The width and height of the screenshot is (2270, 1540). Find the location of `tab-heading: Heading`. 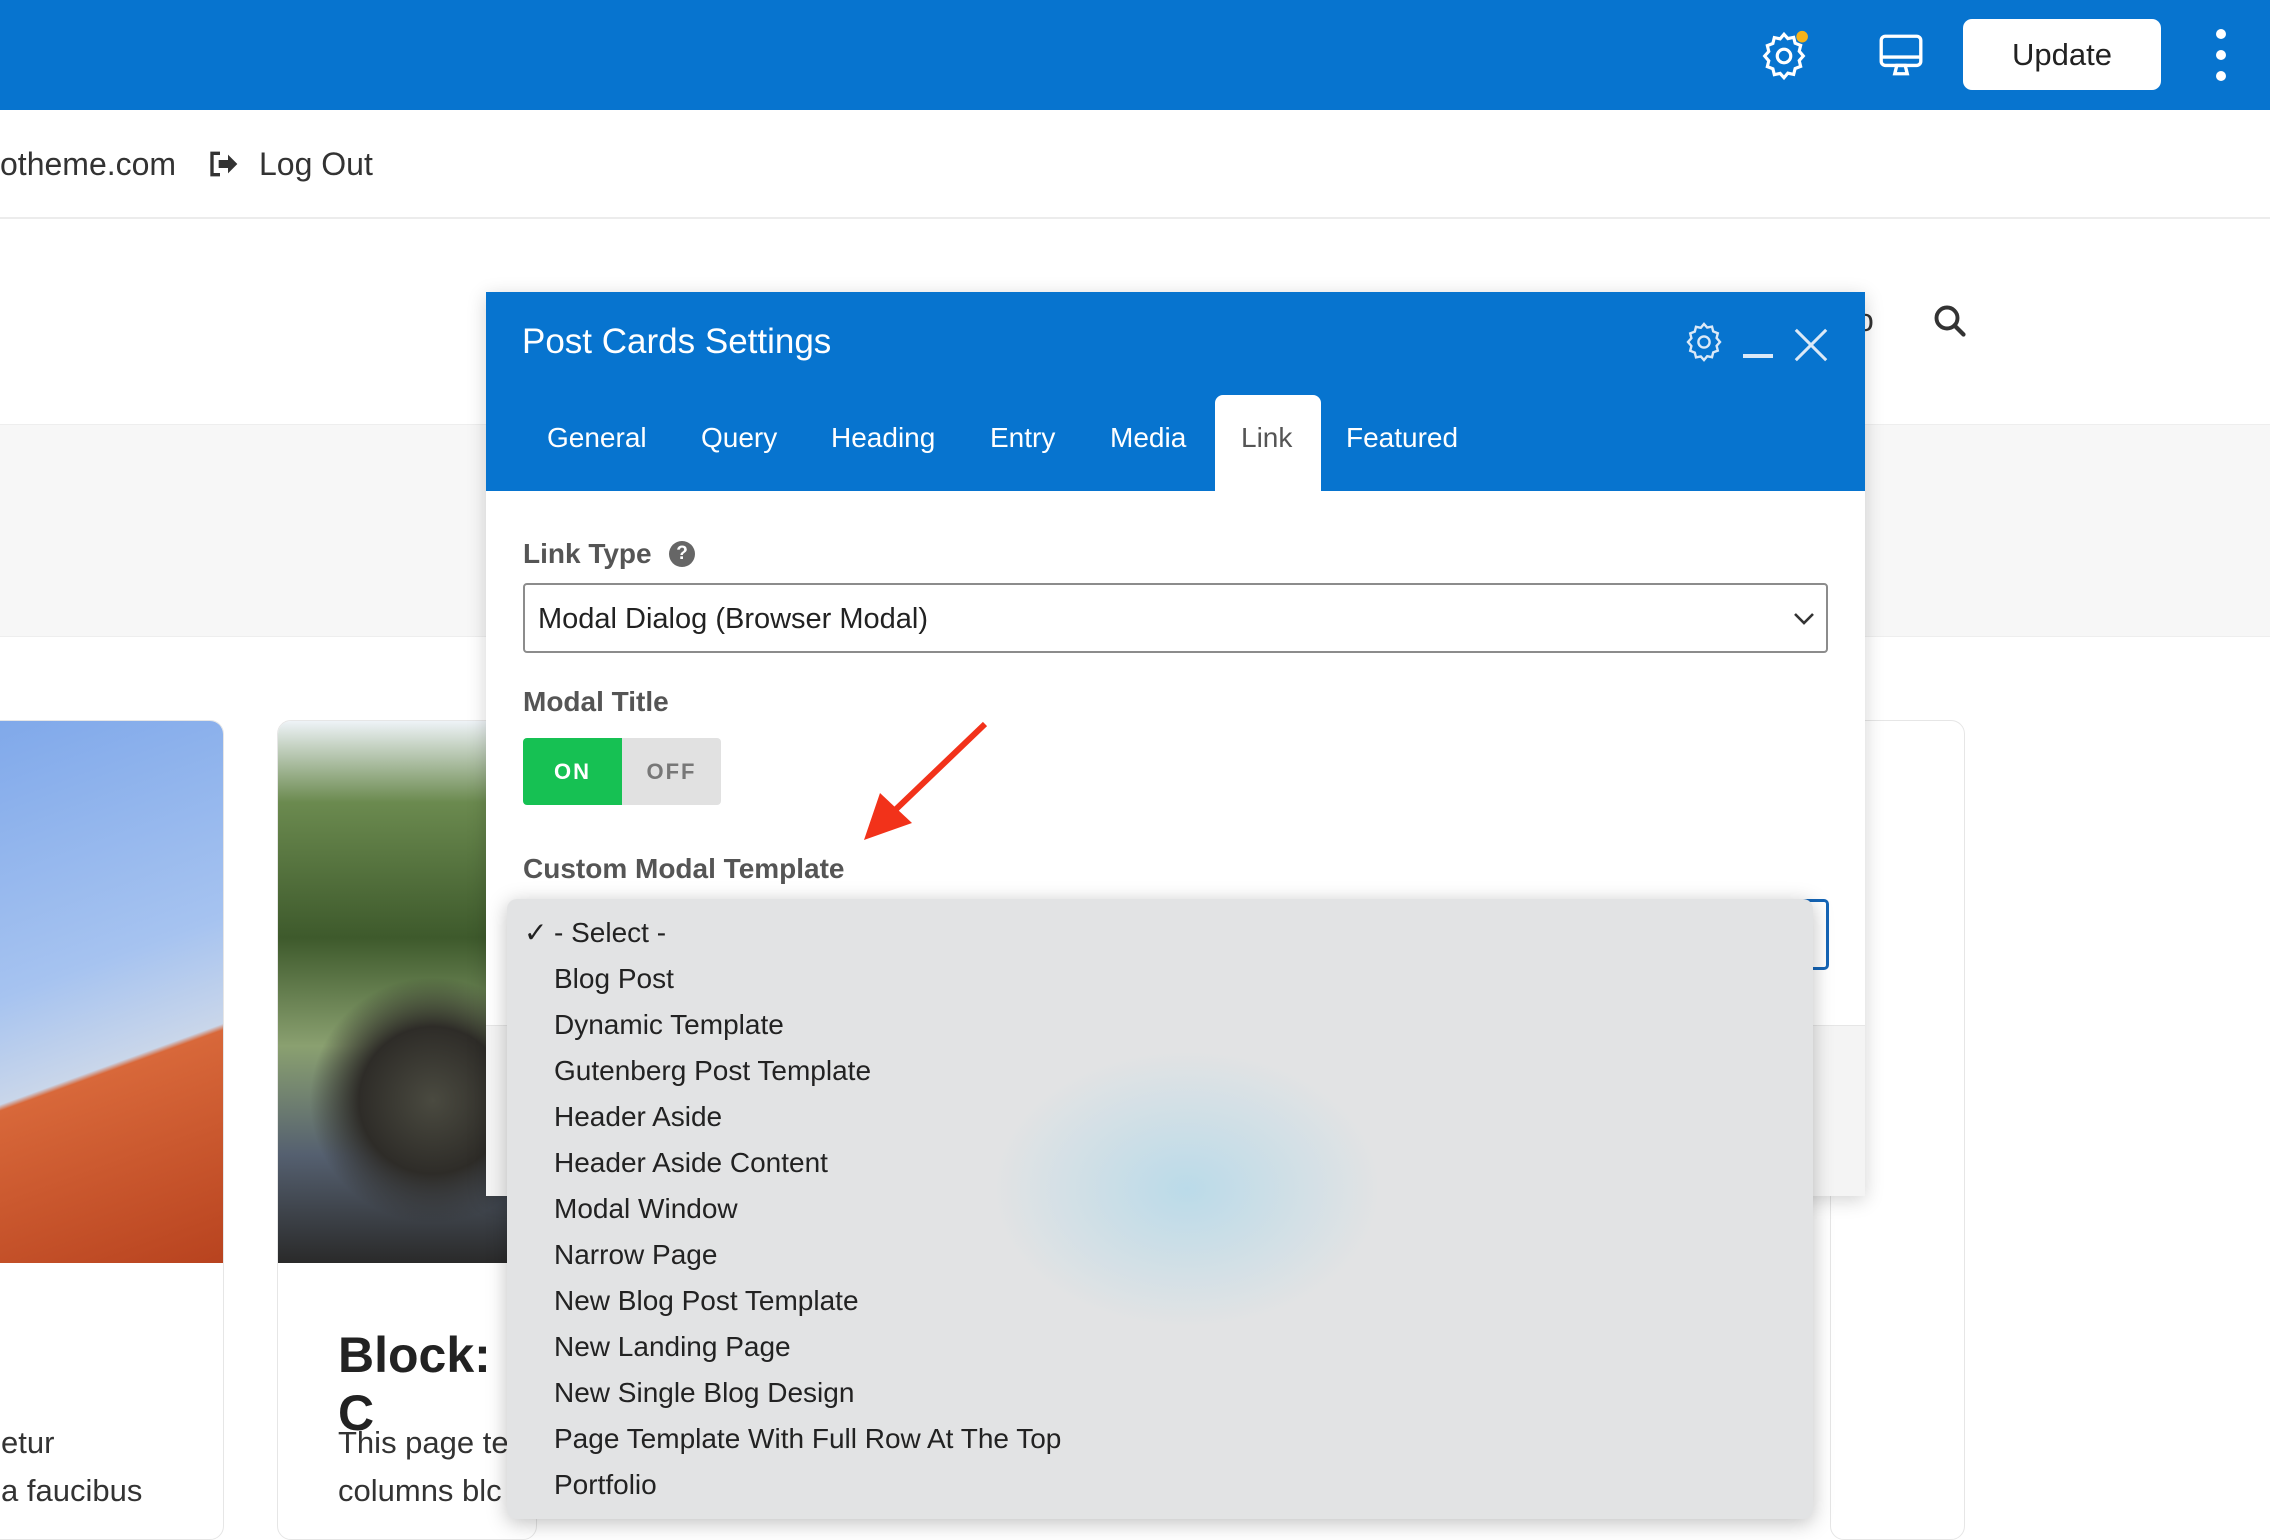

tab-heading: Heading is located at coordinates (883, 438).